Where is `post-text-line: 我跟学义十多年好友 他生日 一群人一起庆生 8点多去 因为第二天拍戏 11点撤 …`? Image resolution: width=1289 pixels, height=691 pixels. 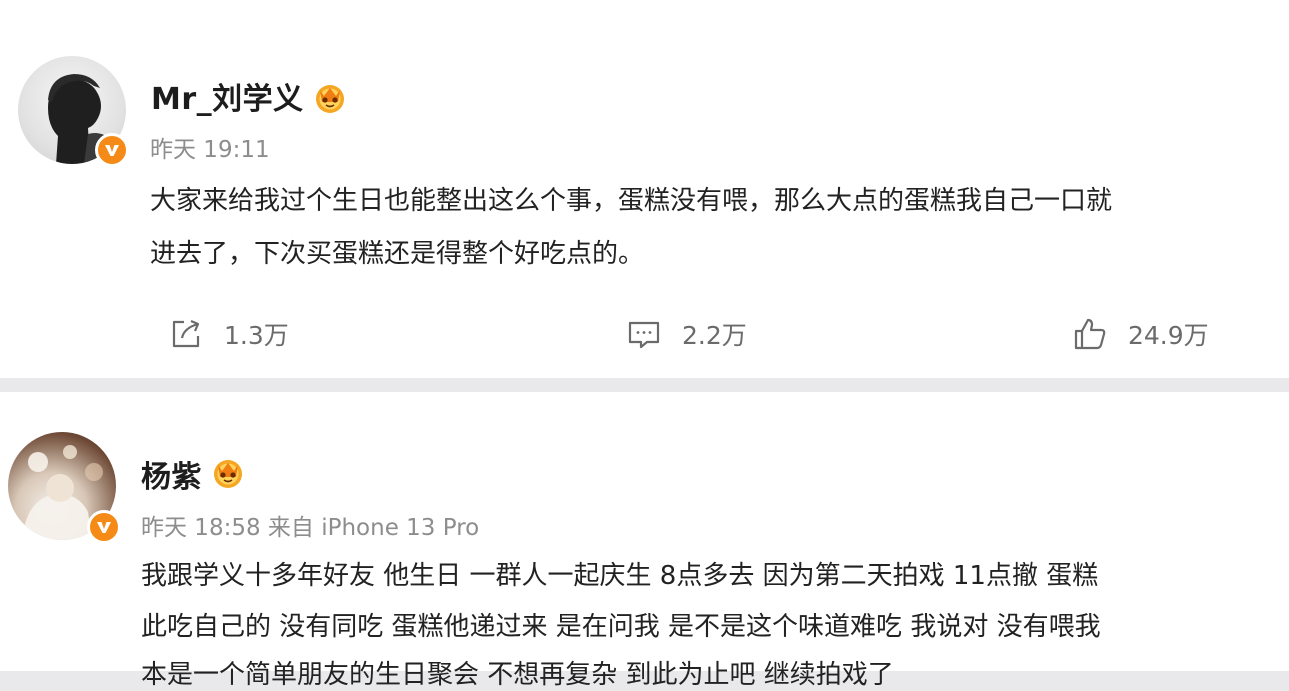
post-text-line: 我跟学义十多年好友 他生日 一群人一起庆生 8点多去 因为第二天拍戏 11点撤 … is located at coordinates (620, 576).